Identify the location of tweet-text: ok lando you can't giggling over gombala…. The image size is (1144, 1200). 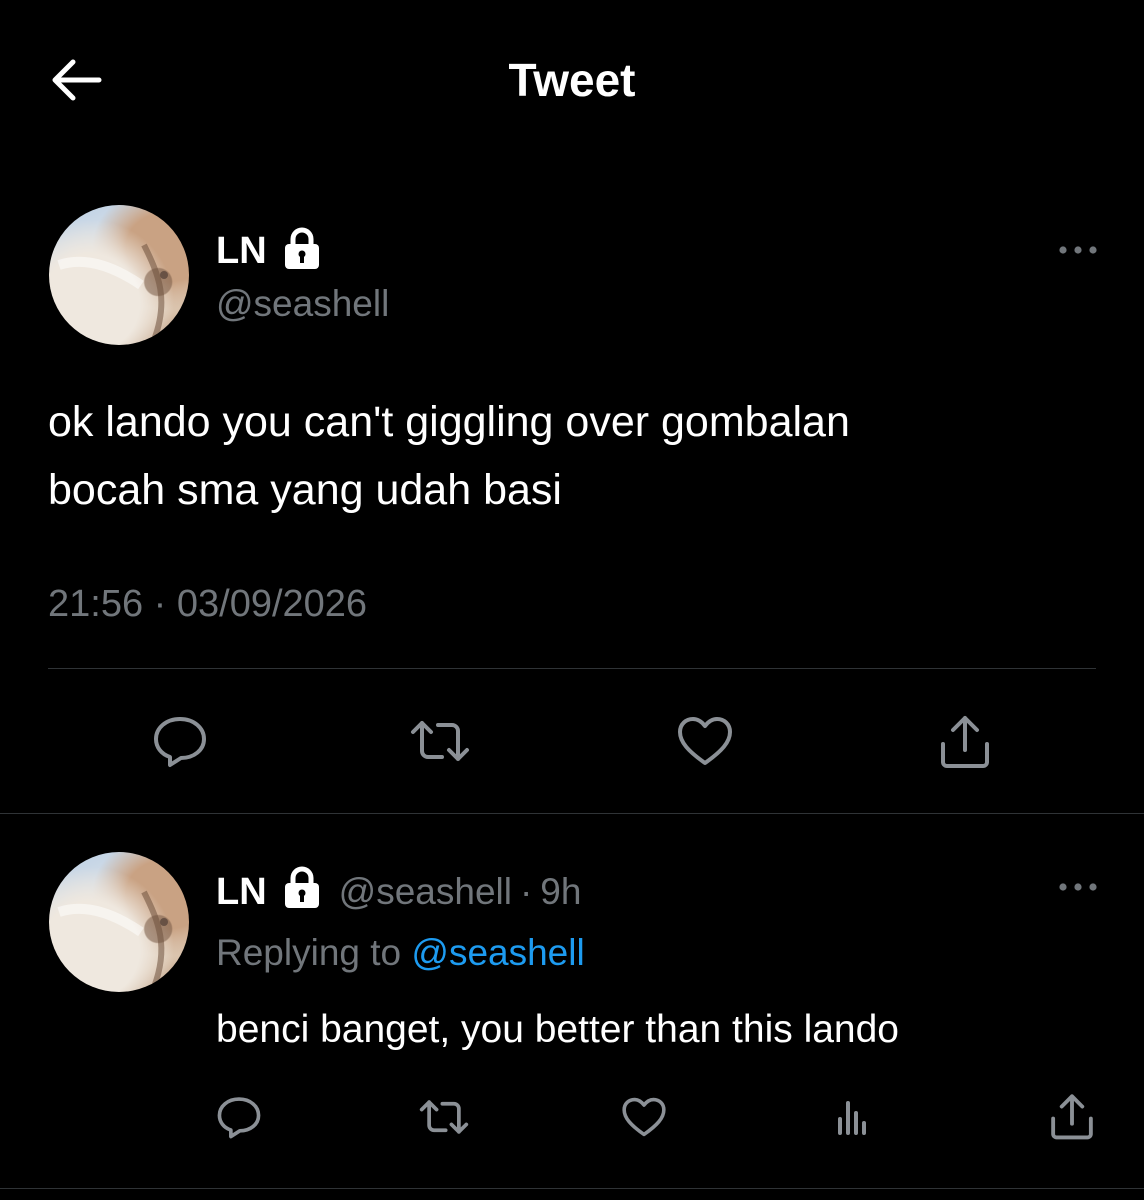
(449, 456).